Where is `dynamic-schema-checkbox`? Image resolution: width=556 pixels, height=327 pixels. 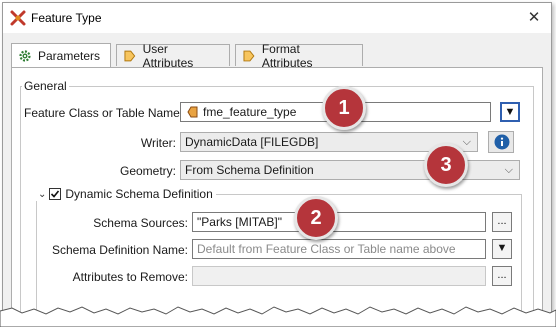
dynamic-schema-checkbox is located at coordinates (55, 194).